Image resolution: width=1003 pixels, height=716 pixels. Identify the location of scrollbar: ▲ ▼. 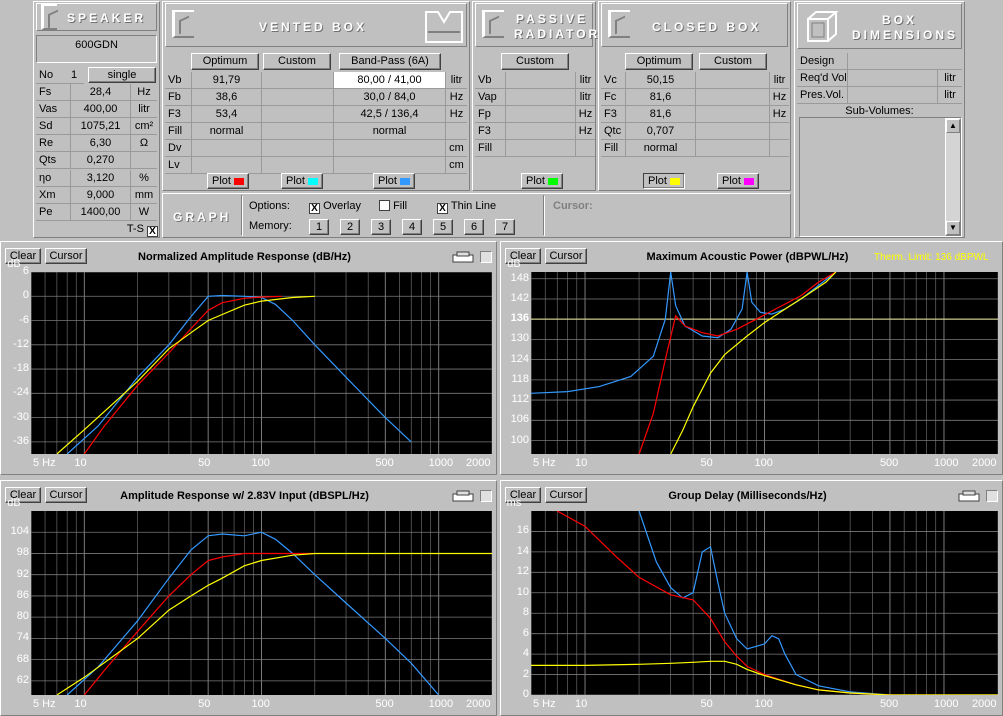
(953, 177).